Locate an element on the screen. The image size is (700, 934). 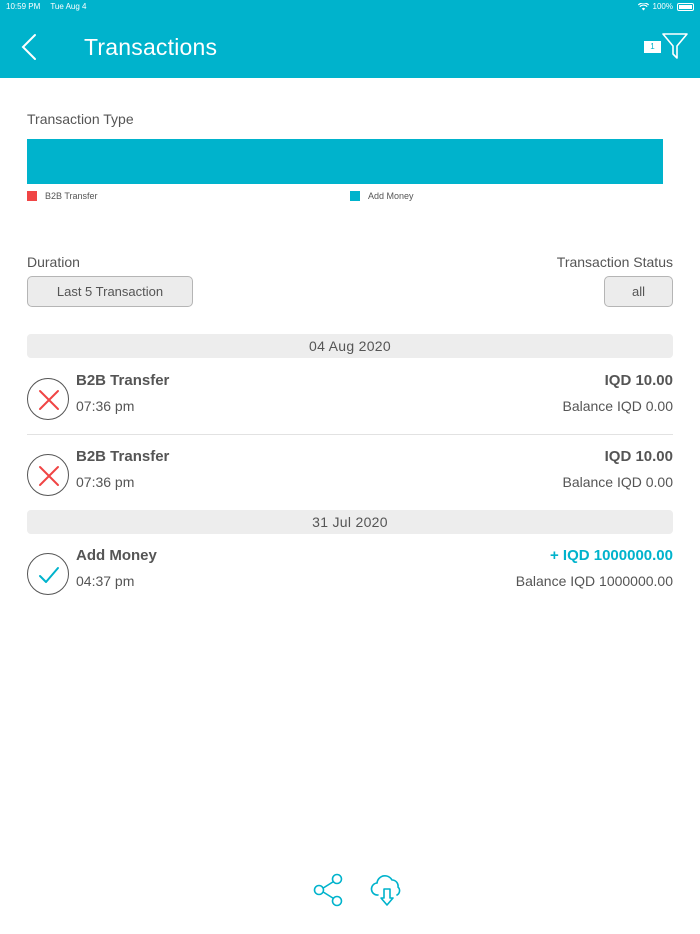
back-button is located at coordinates (30, 47).